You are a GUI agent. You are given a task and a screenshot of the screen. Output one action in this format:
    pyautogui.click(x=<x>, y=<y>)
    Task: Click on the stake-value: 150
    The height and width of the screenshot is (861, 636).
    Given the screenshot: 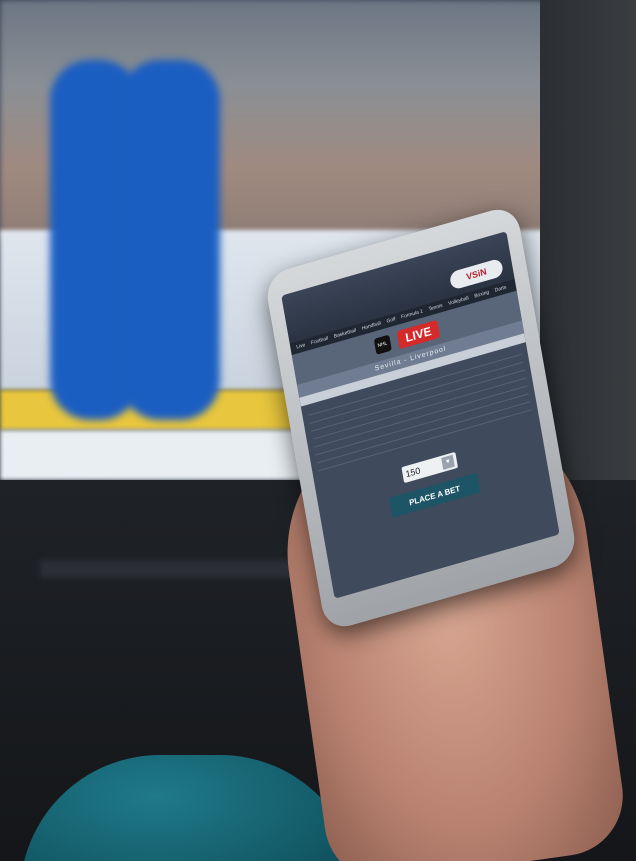 What is the action you would take?
    pyautogui.click(x=413, y=472)
    